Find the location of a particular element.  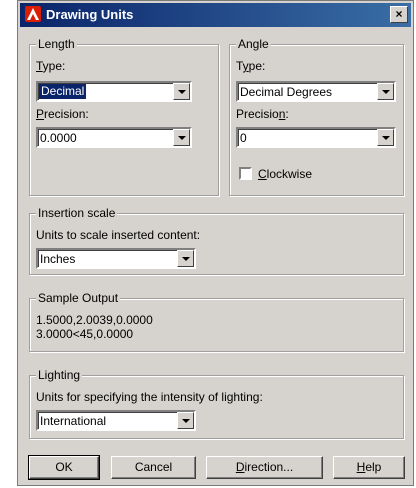

length-precision-select: 0.0000 is located at coordinates (114, 137).